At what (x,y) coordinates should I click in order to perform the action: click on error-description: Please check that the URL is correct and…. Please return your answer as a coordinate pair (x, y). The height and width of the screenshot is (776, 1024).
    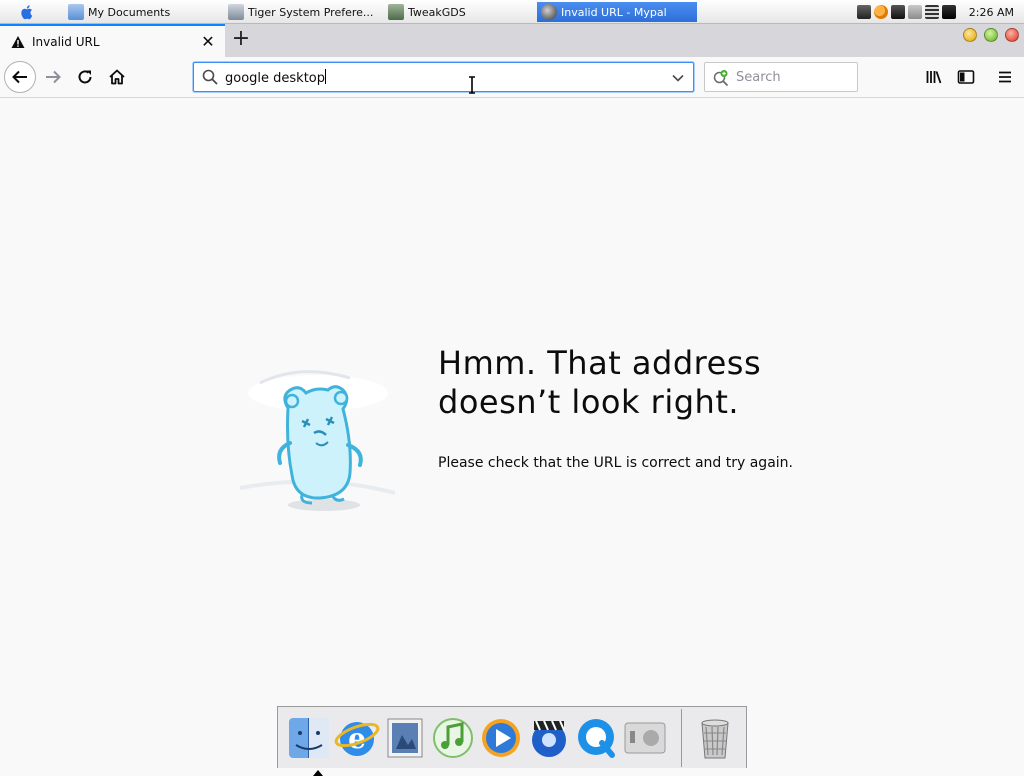
    Looking at the image, I should click on (615, 463).